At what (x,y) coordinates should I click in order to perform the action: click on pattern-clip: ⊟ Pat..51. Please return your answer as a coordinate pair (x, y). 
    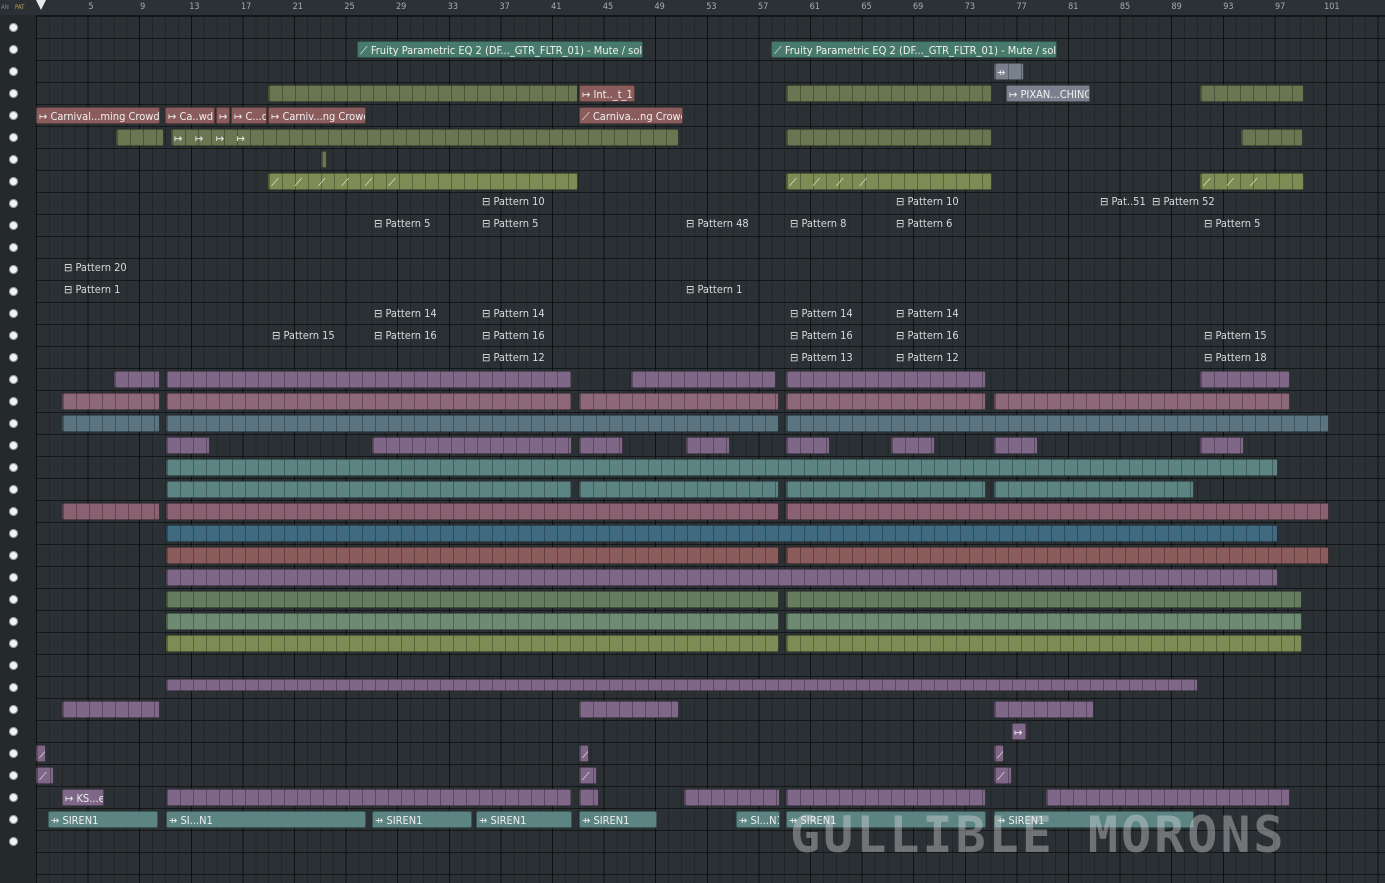
    Looking at the image, I should click on (1123, 202).